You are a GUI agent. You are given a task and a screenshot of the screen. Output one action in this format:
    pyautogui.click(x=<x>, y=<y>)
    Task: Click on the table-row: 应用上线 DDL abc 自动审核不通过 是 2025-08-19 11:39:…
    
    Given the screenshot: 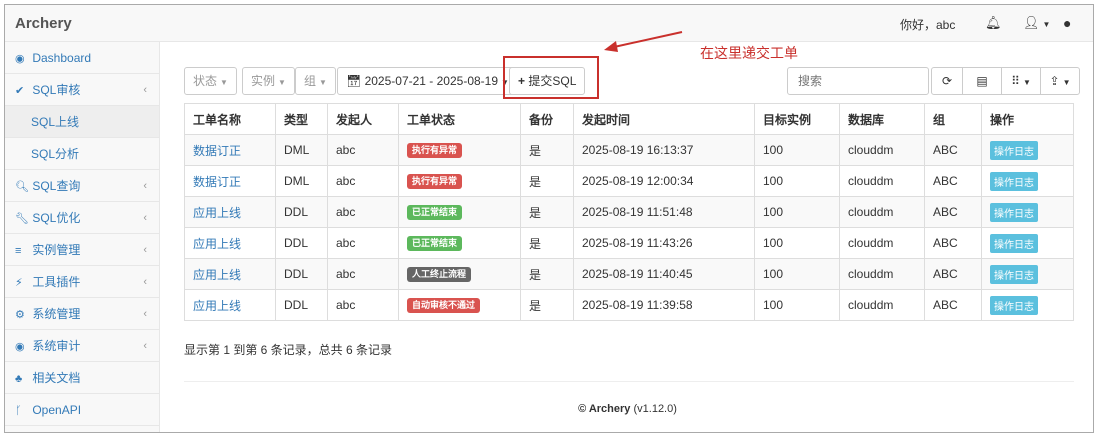 What is the action you would take?
    pyautogui.click(x=629, y=305)
    